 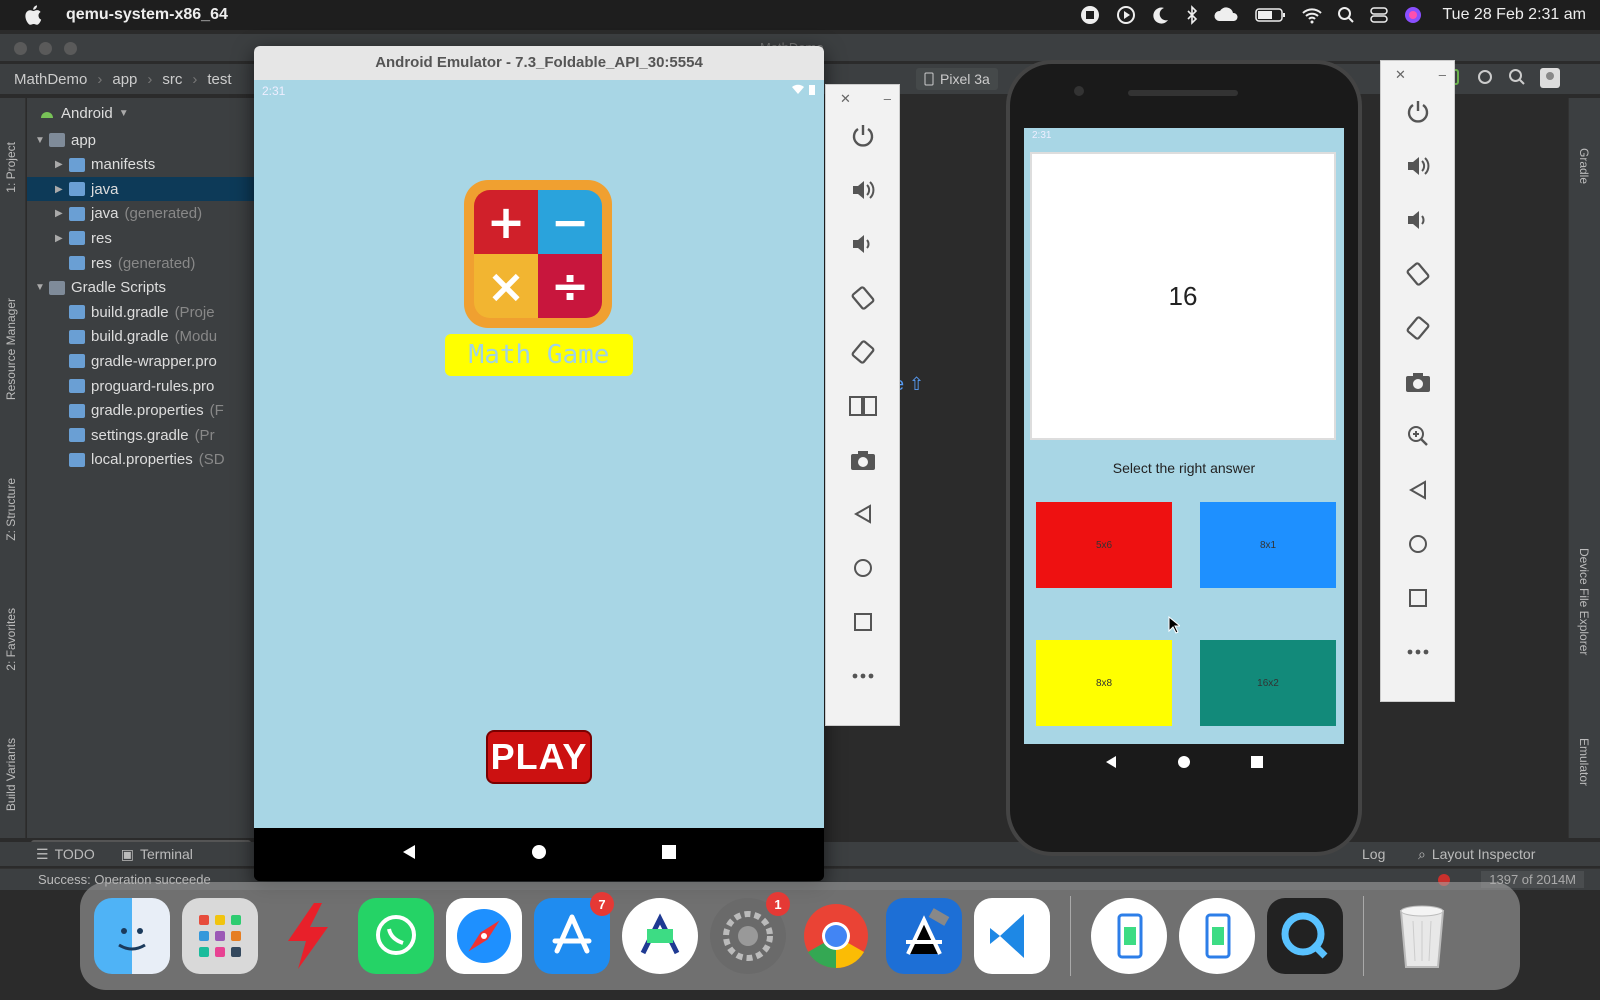 What do you see at coordinates (1418, 598) in the screenshot?
I see `overview-icon` at bounding box center [1418, 598].